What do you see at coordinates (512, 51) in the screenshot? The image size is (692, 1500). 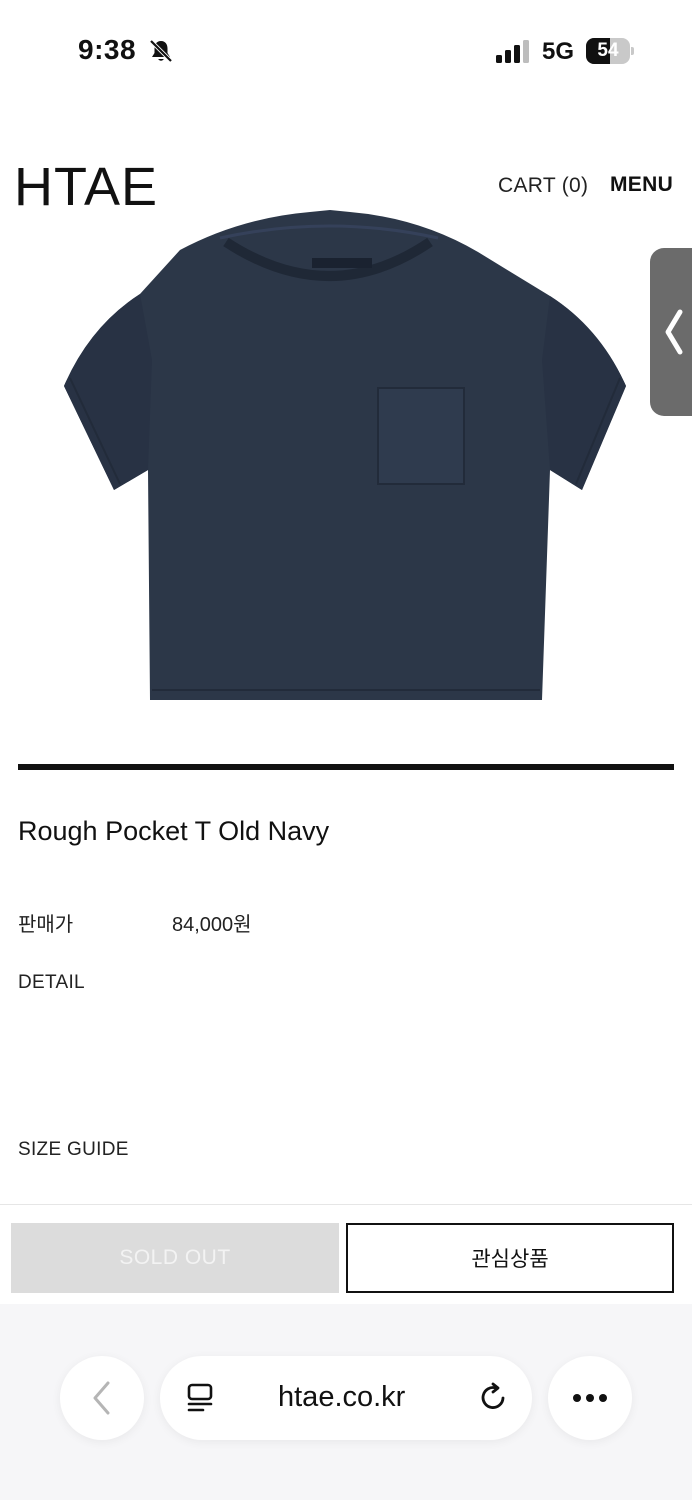 I see `cellular-signal-icon` at bounding box center [512, 51].